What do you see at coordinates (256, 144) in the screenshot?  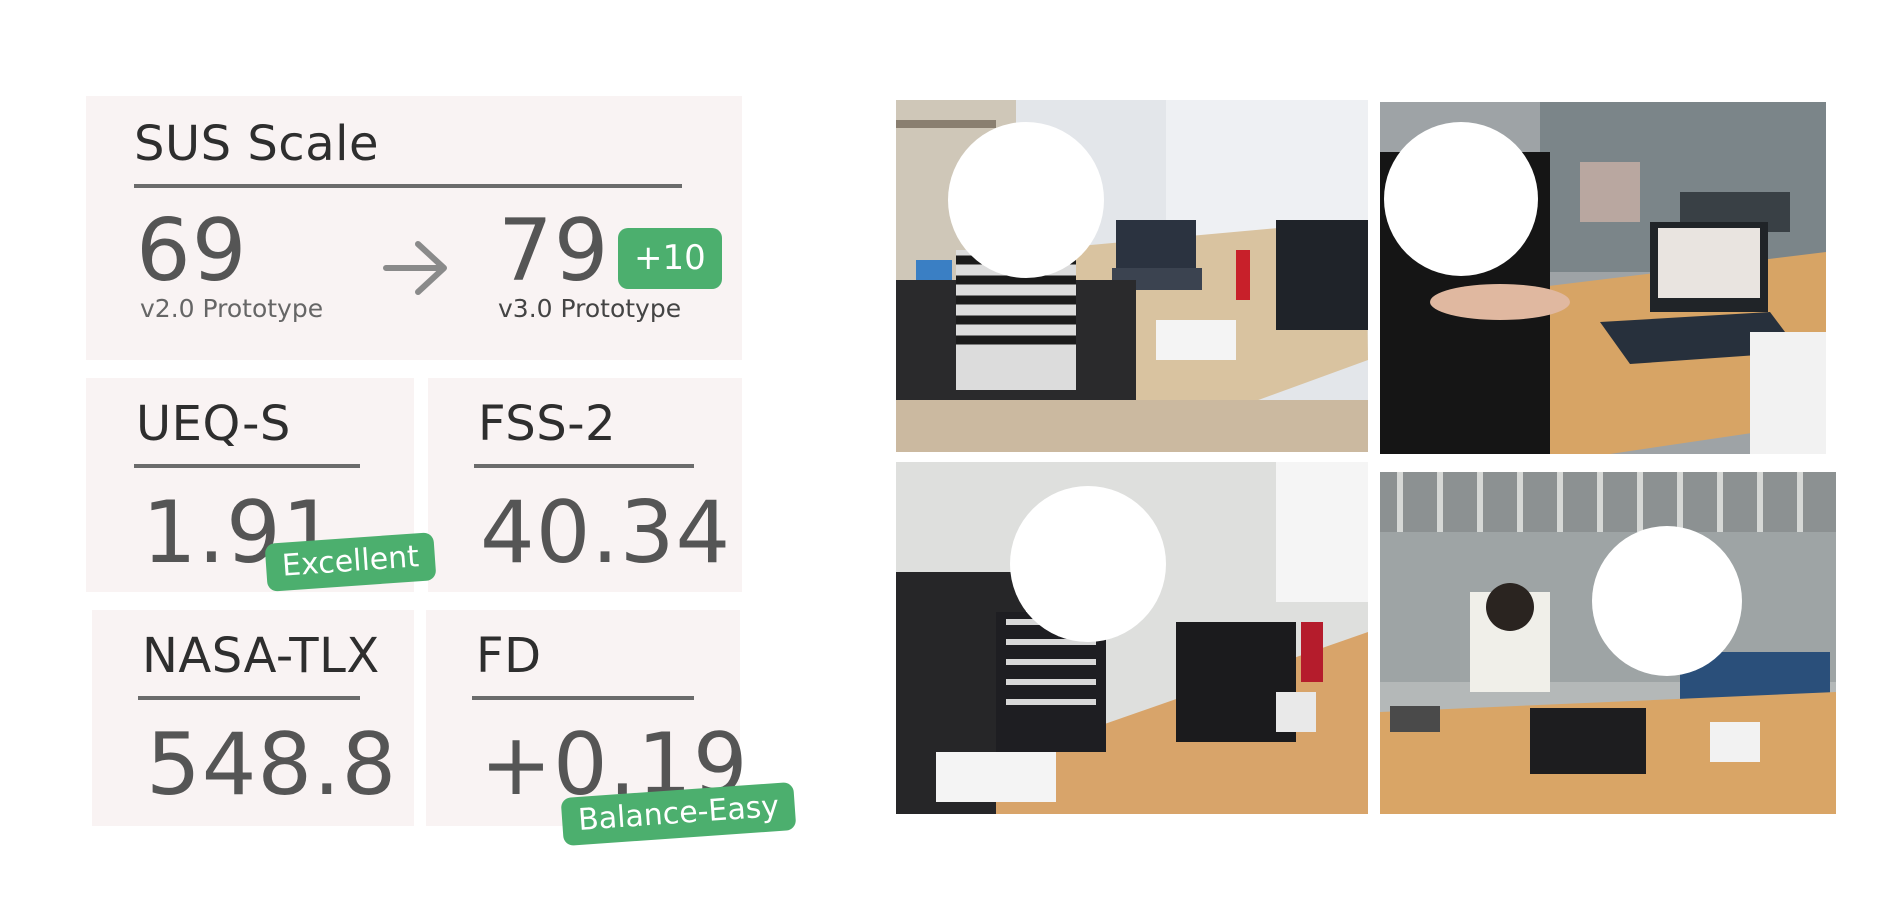 I see `sus-title: SUS Scale` at bounding box center [256, 144].